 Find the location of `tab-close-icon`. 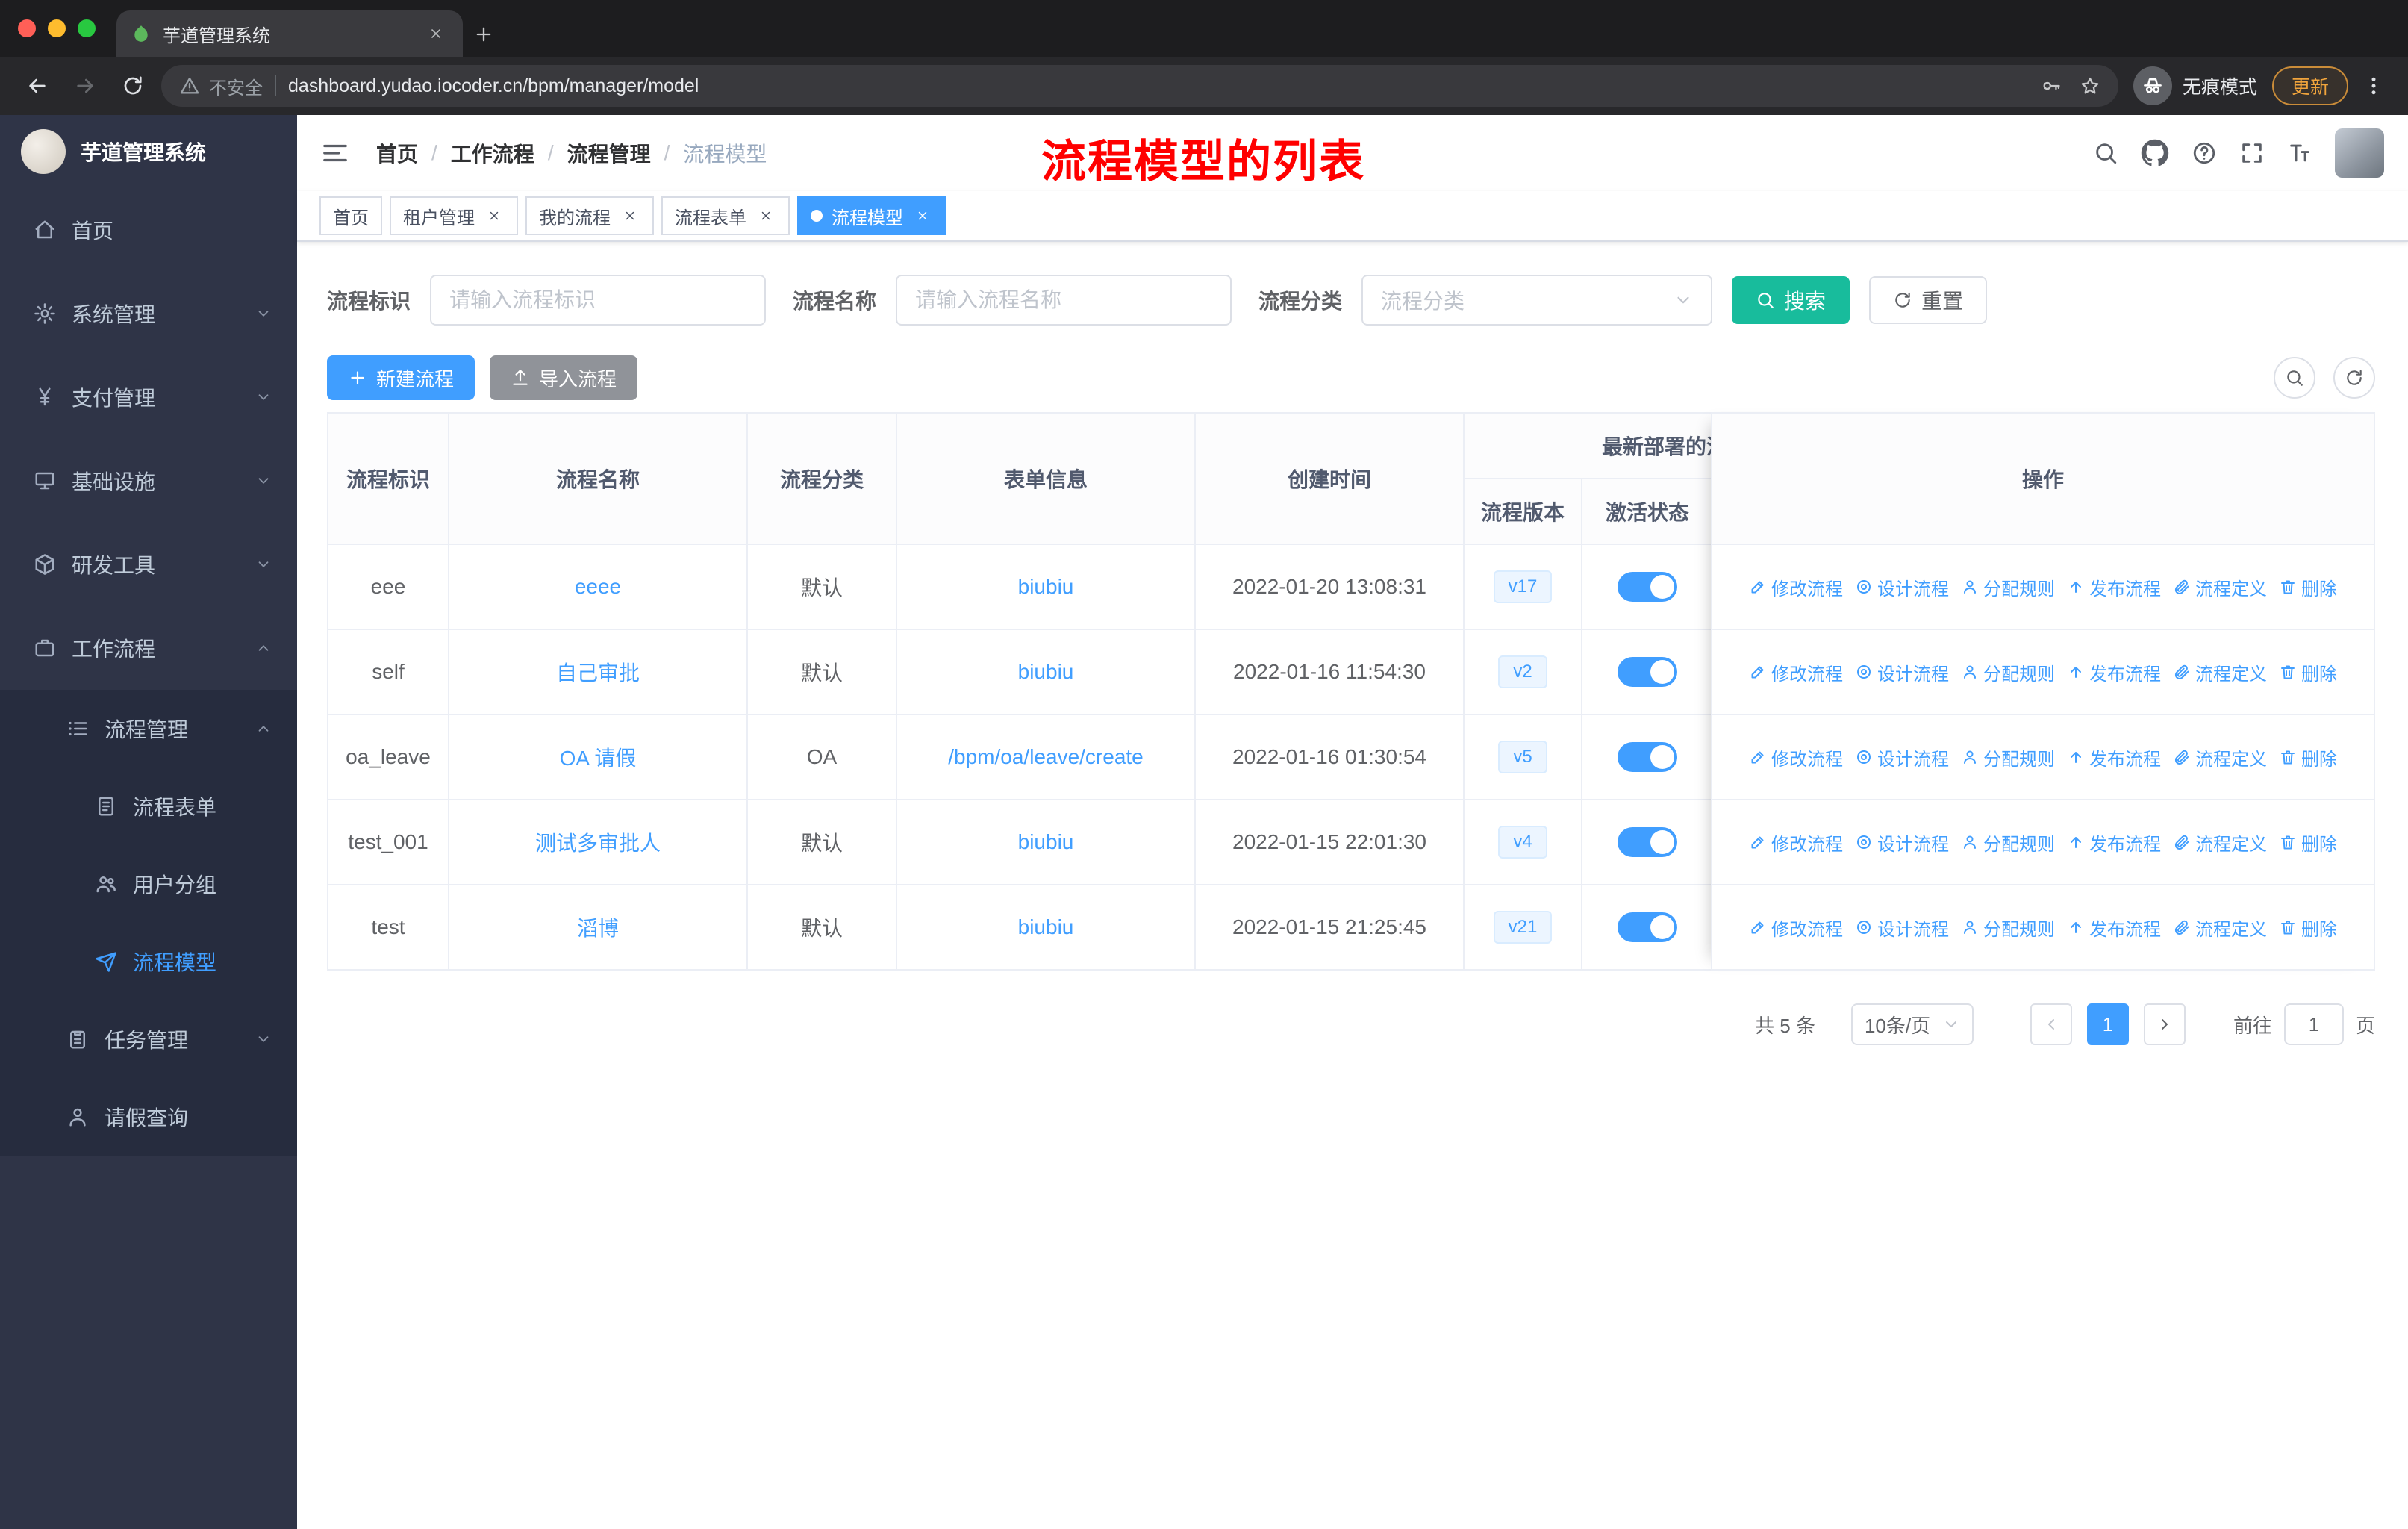

tab-close-icon is located at coordinates (436, 34).